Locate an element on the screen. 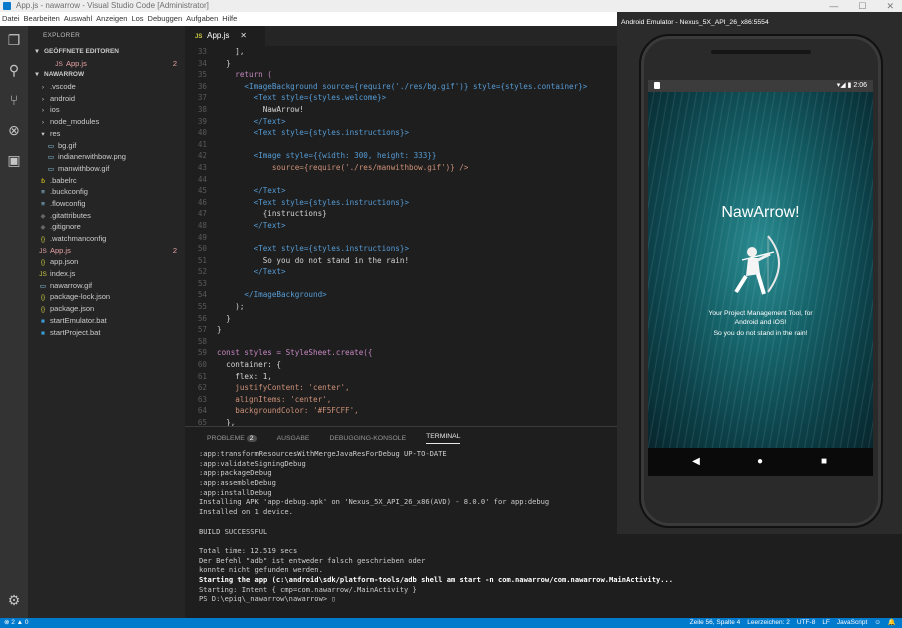  line-number: 52 is located at coordinates (202, 272).